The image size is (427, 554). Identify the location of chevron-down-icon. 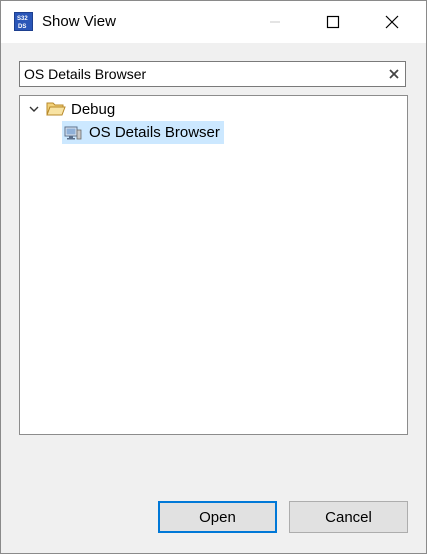
(34, 109).